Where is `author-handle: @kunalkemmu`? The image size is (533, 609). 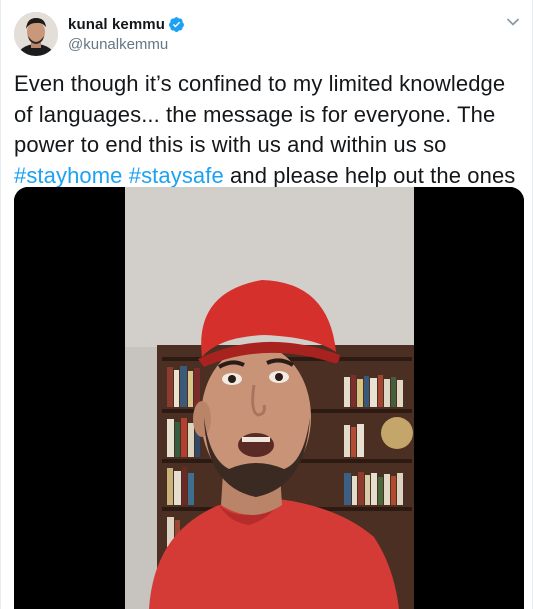
author-handle: @kunalkemmu is located at coordinates (126, 44).